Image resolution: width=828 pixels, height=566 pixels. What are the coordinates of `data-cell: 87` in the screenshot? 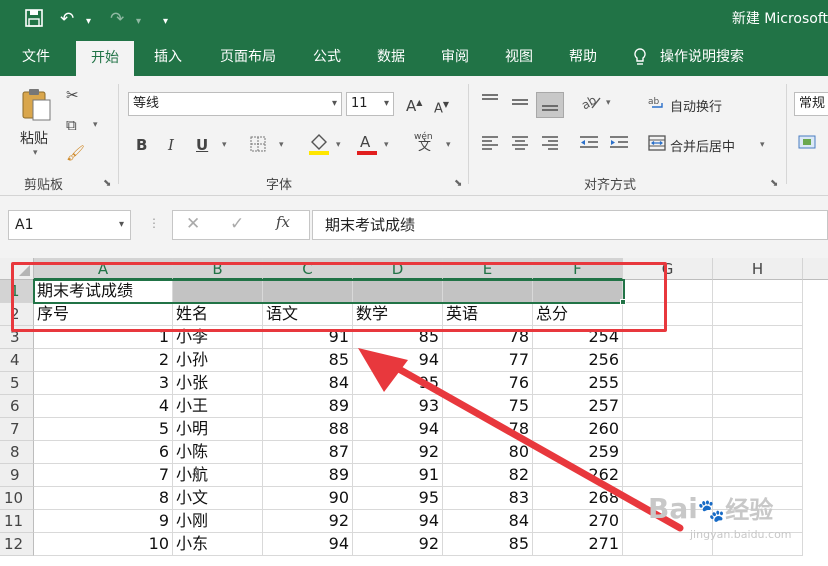 It's located at (308, 452).